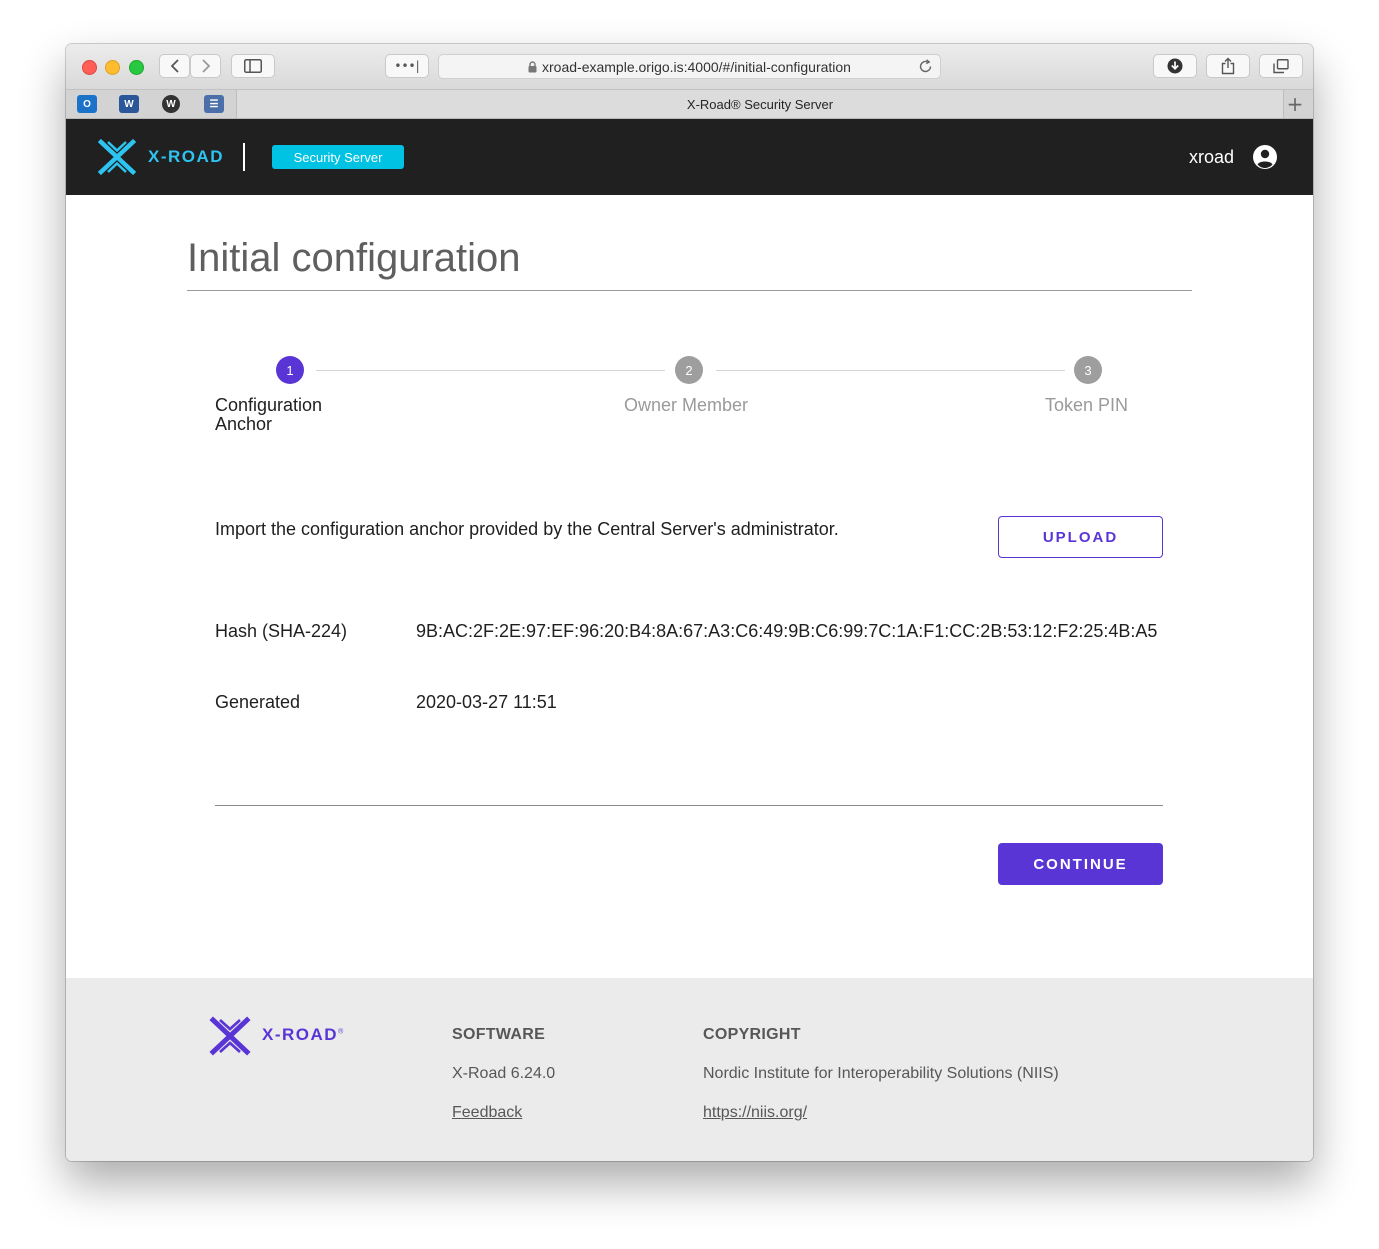  Describe the element at coordinates (1295, 104) in the screenshot. I see `new-tab-button: +` at that location.